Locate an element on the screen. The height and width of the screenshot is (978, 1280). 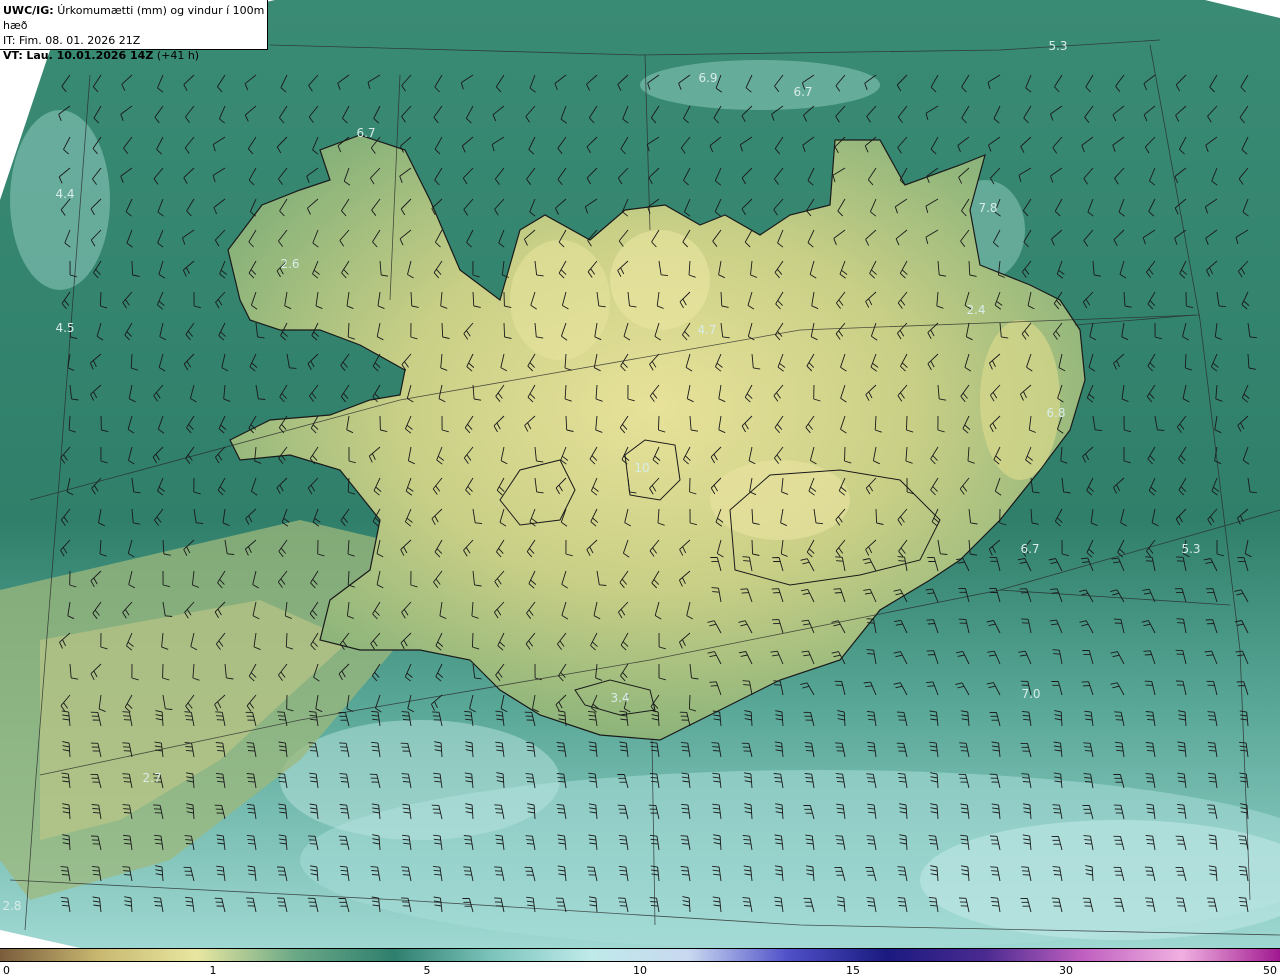
colorbar-tick-label: 15 is located at coordinates (853, 970).